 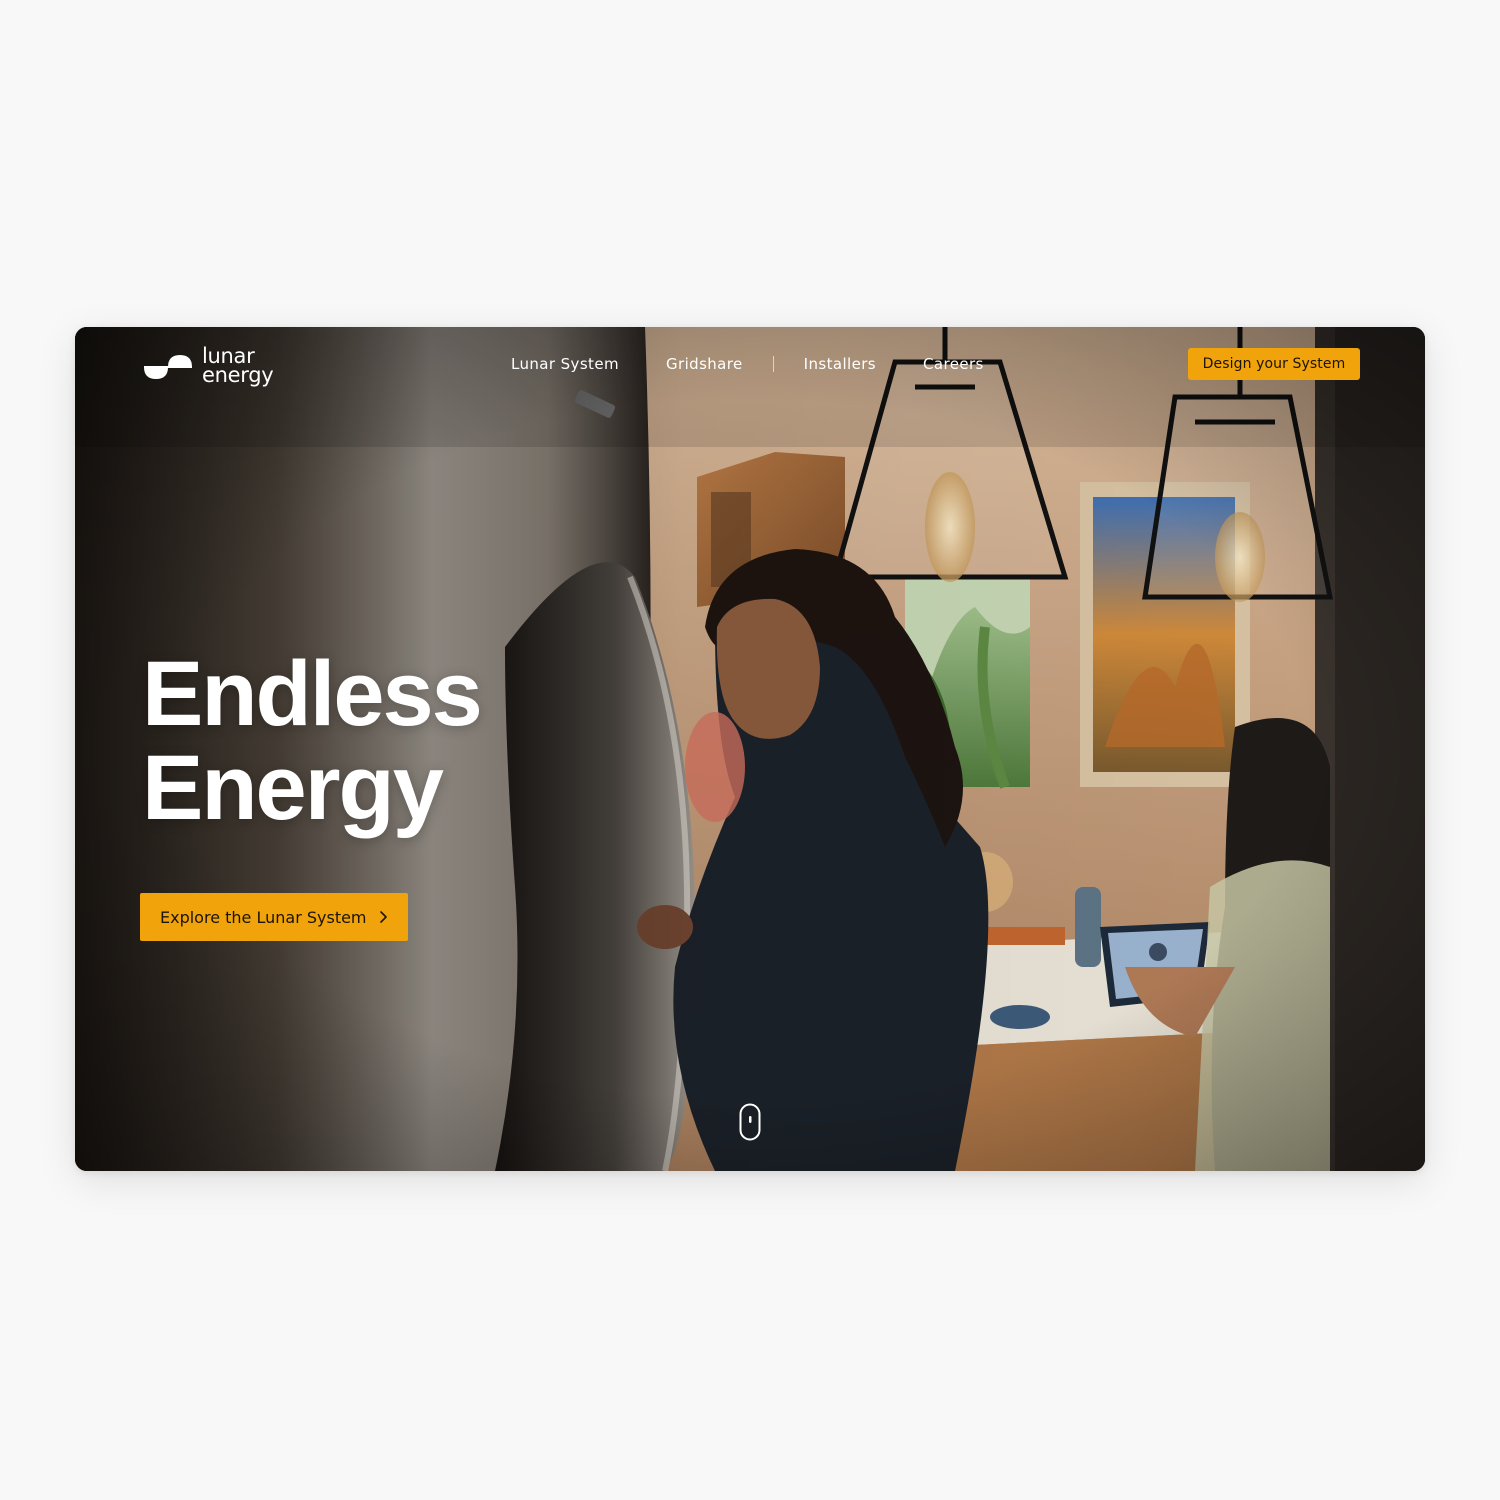 I want to click on brand-line2: energy, so click(x=238, y=375).